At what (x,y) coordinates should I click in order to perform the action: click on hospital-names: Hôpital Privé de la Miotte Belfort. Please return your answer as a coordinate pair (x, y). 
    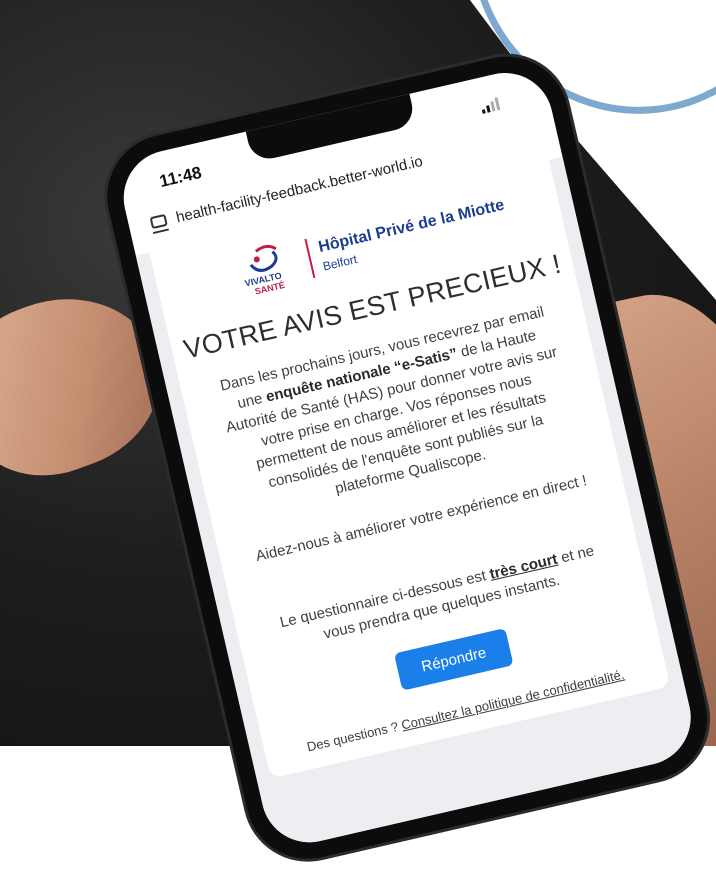
    Looking at the image, I should click on (413, 234).